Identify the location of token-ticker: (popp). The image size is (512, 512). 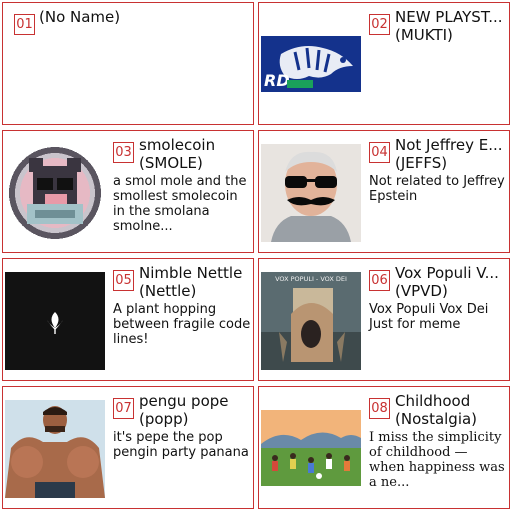
(164, 419).